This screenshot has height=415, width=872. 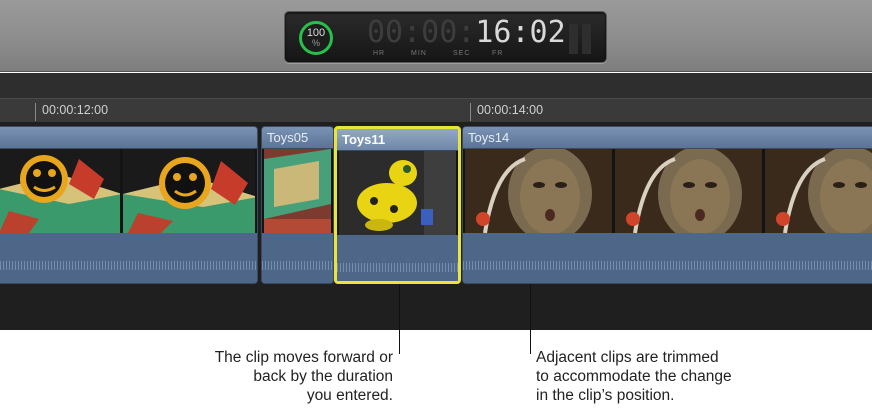 I want to click on background-tasks-progress-ring: 100 %, so click(x=316, y=38).